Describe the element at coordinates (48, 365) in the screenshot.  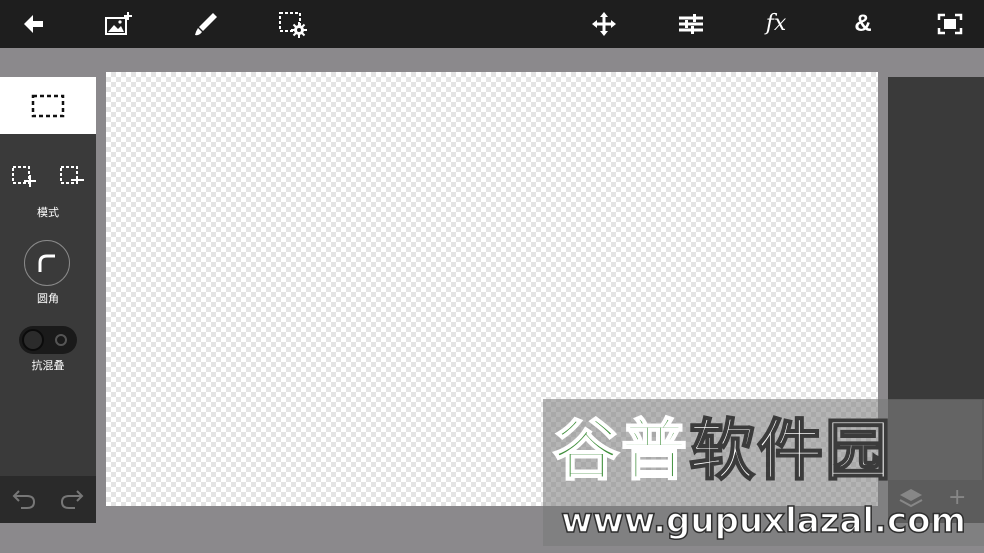
I see `antialias-label: 抗混叠` at that location.